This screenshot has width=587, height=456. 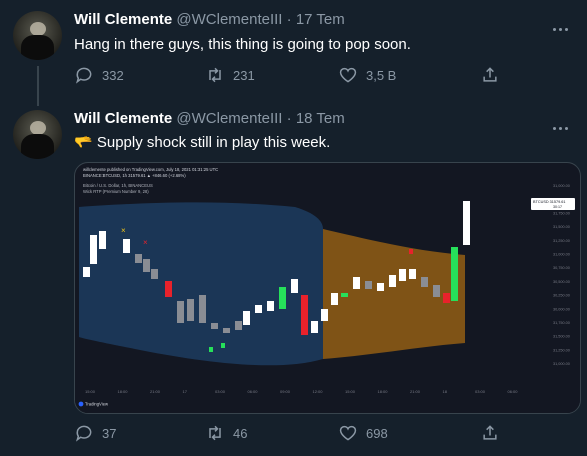 I want to click on y-axis-tick: 30,500.00, so click(x=561, y=282).